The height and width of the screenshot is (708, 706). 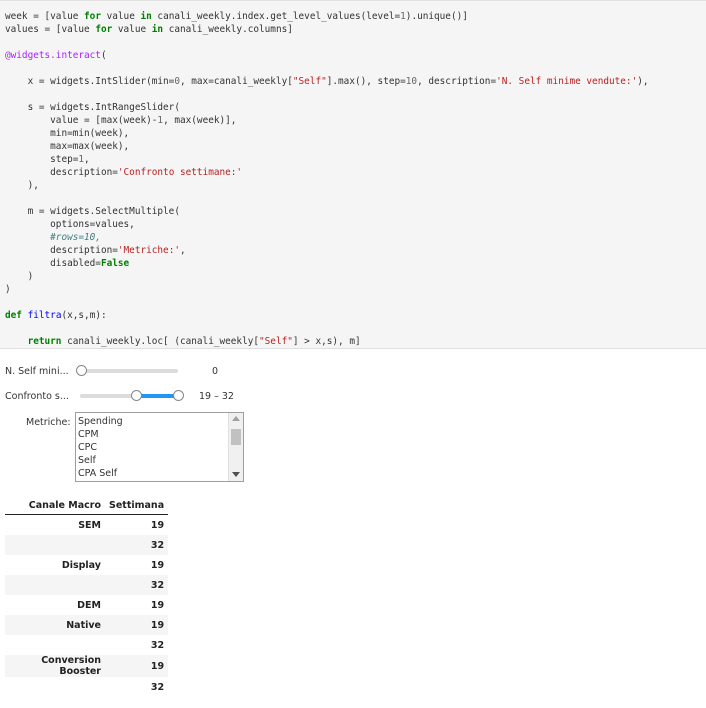 I want to click on metriche-option-cpm: CPM, so click(x=88, y=434).